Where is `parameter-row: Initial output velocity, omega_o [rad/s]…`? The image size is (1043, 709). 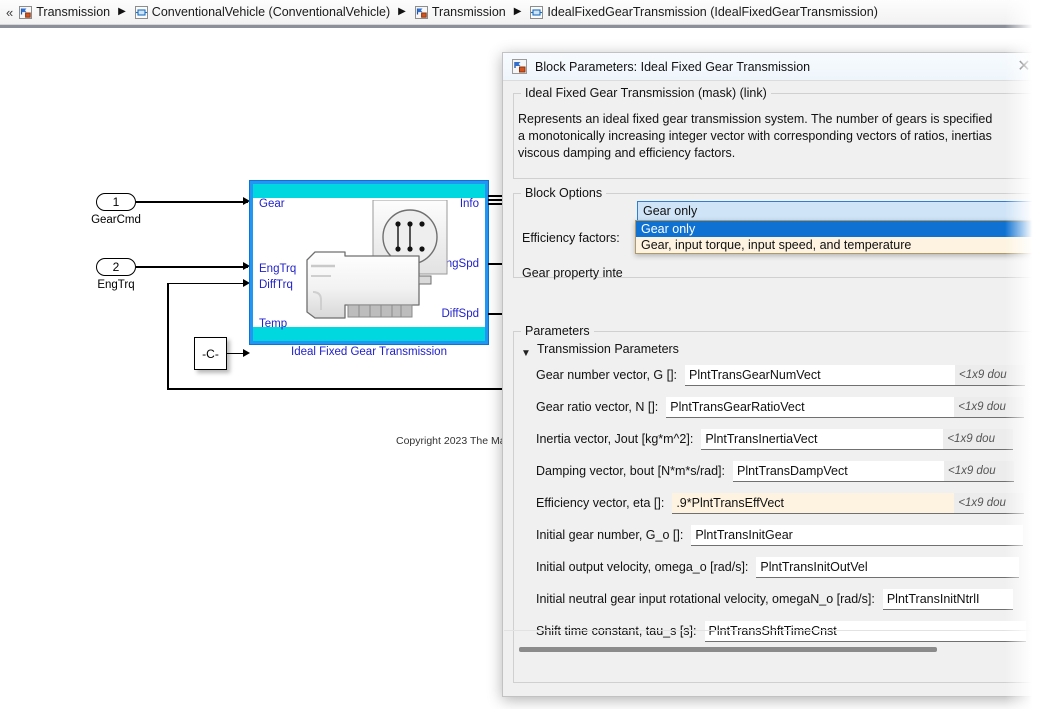
parameter-row: Initial output velocity, omega_o [rad/s]… is located at coordinates (778, 567).